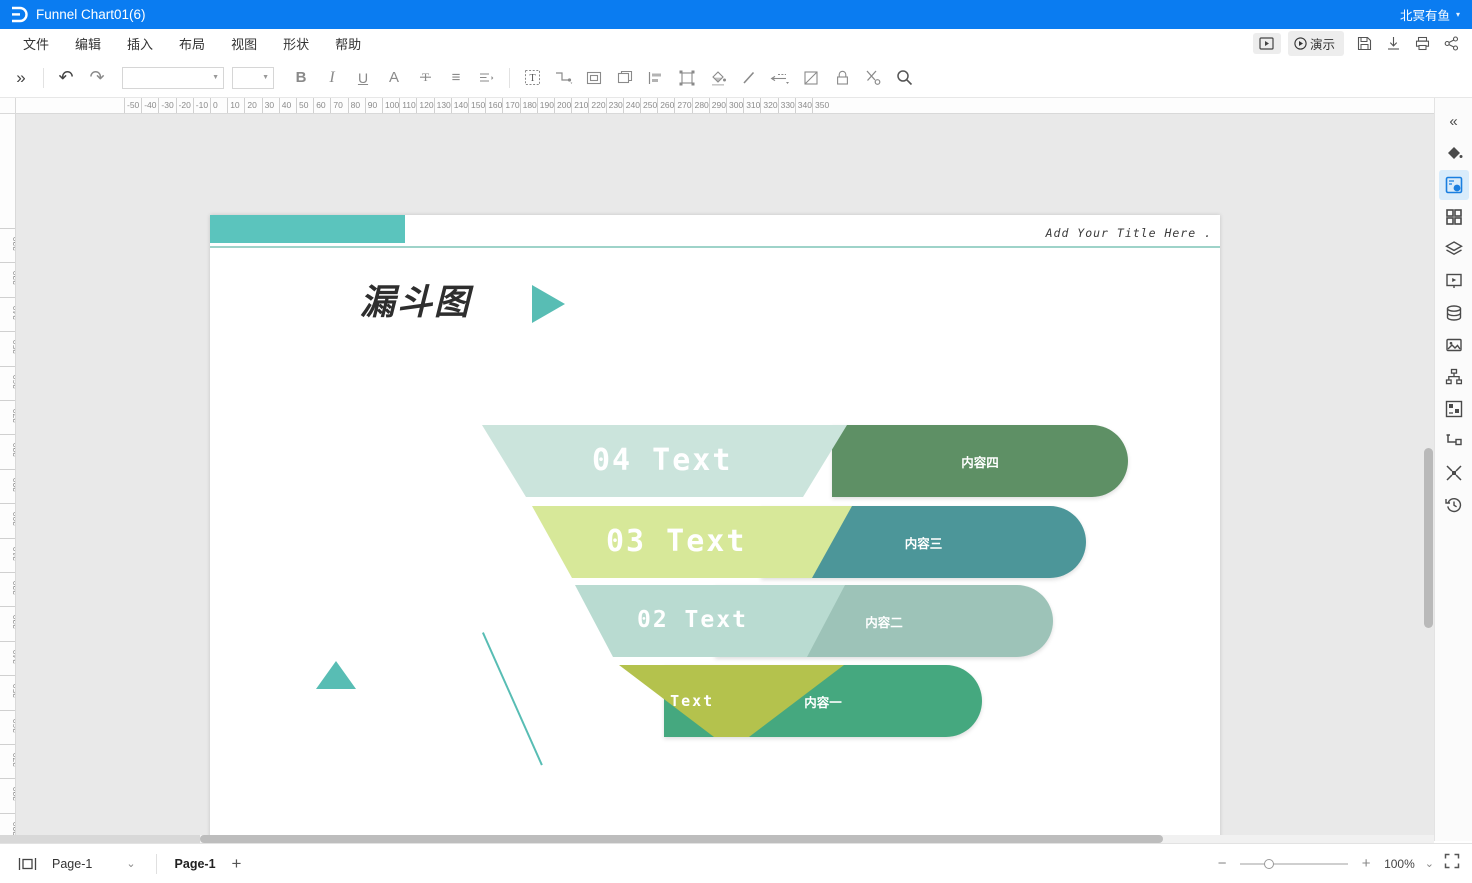 This screenshot has height=883, width=1472. I want to click on ruler-tick: 310, so click(7, 554).